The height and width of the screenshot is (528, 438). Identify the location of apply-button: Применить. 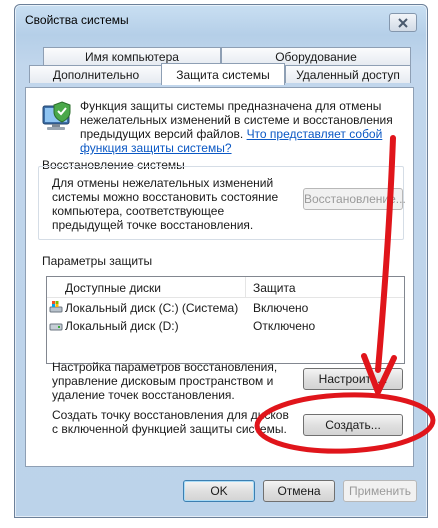
(380, 491).